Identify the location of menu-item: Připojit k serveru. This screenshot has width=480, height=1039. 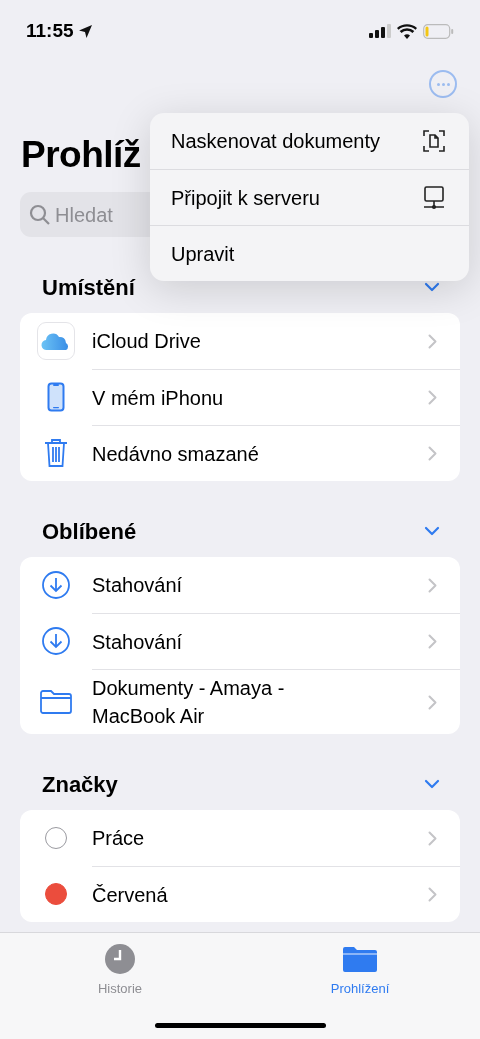
(309, 197).